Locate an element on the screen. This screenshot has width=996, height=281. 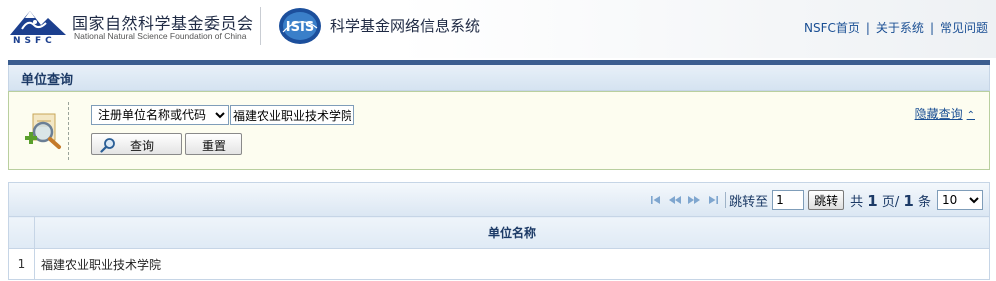
table-row: 1 福建农业职业技术学院 is located at coordinates (499, 264).